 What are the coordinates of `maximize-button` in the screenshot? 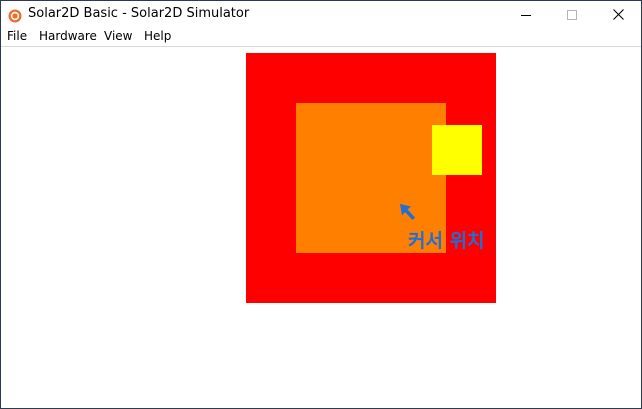 It's located at (572, 14).